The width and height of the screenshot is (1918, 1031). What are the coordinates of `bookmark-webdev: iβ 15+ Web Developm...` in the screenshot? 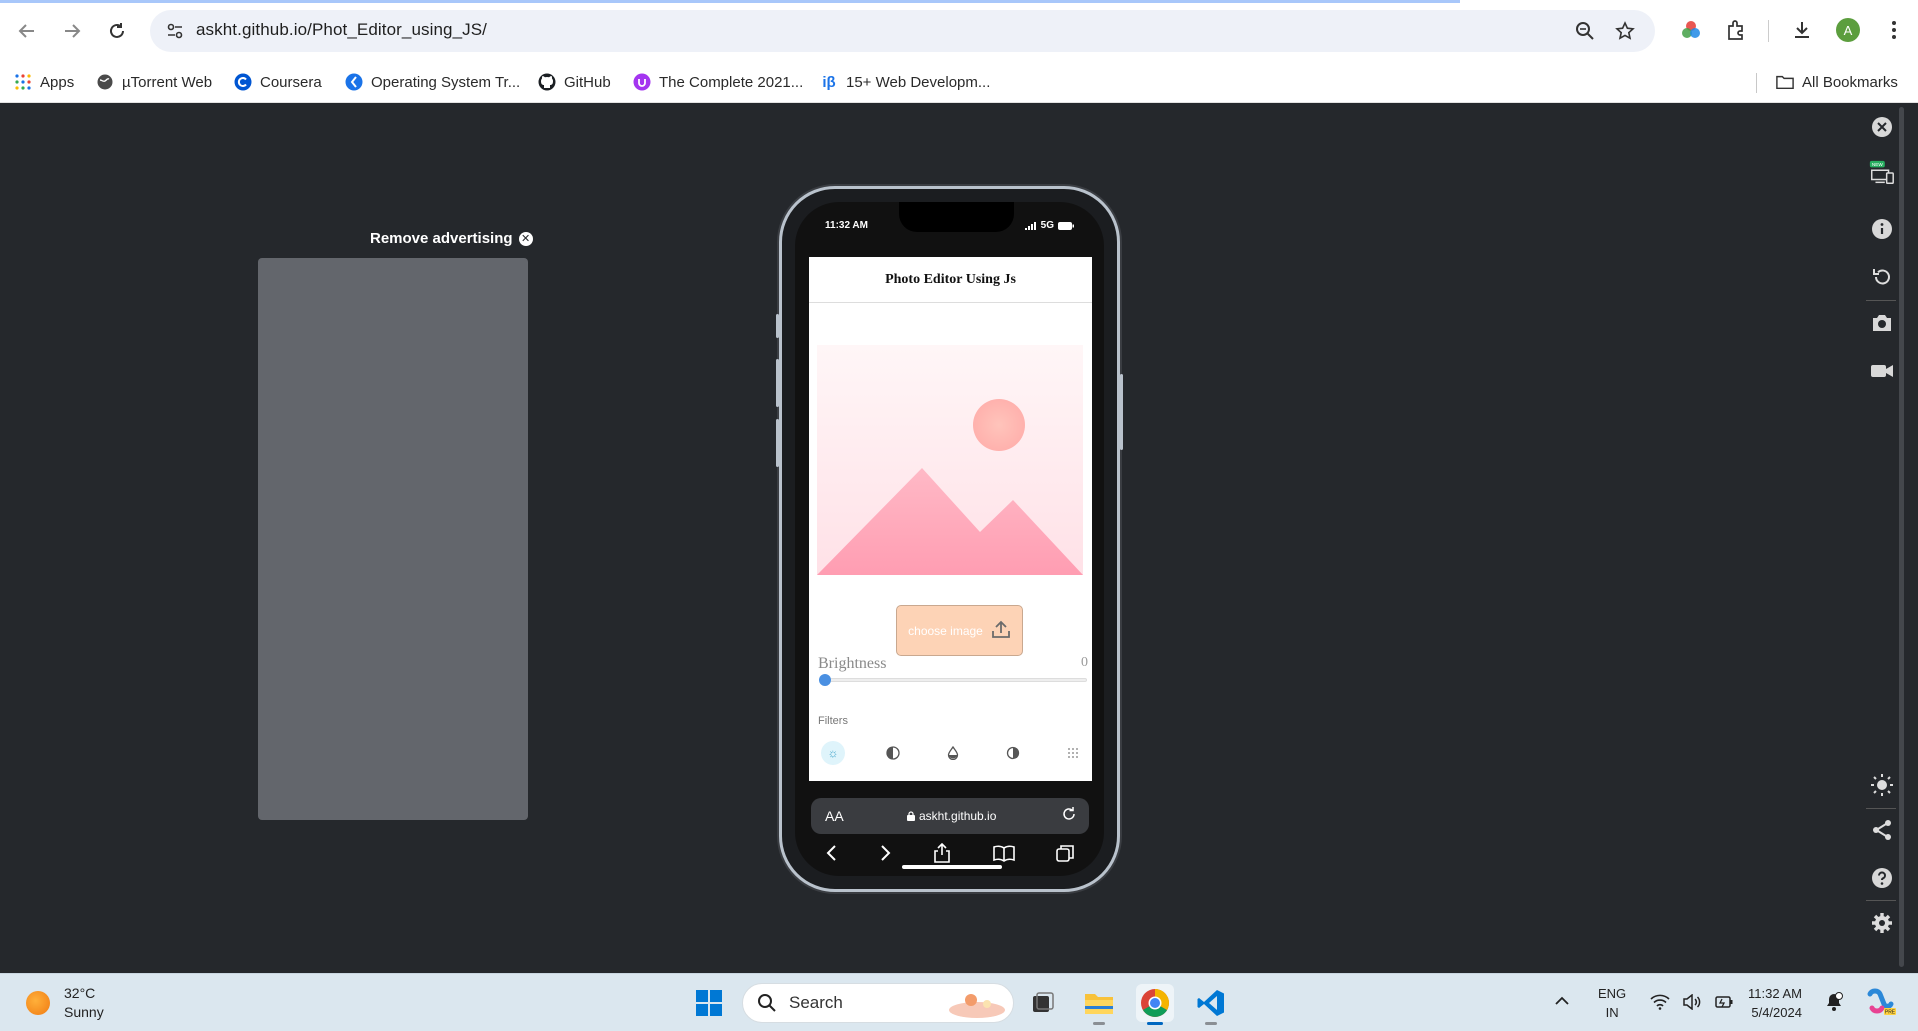 It's located at (905, 82).